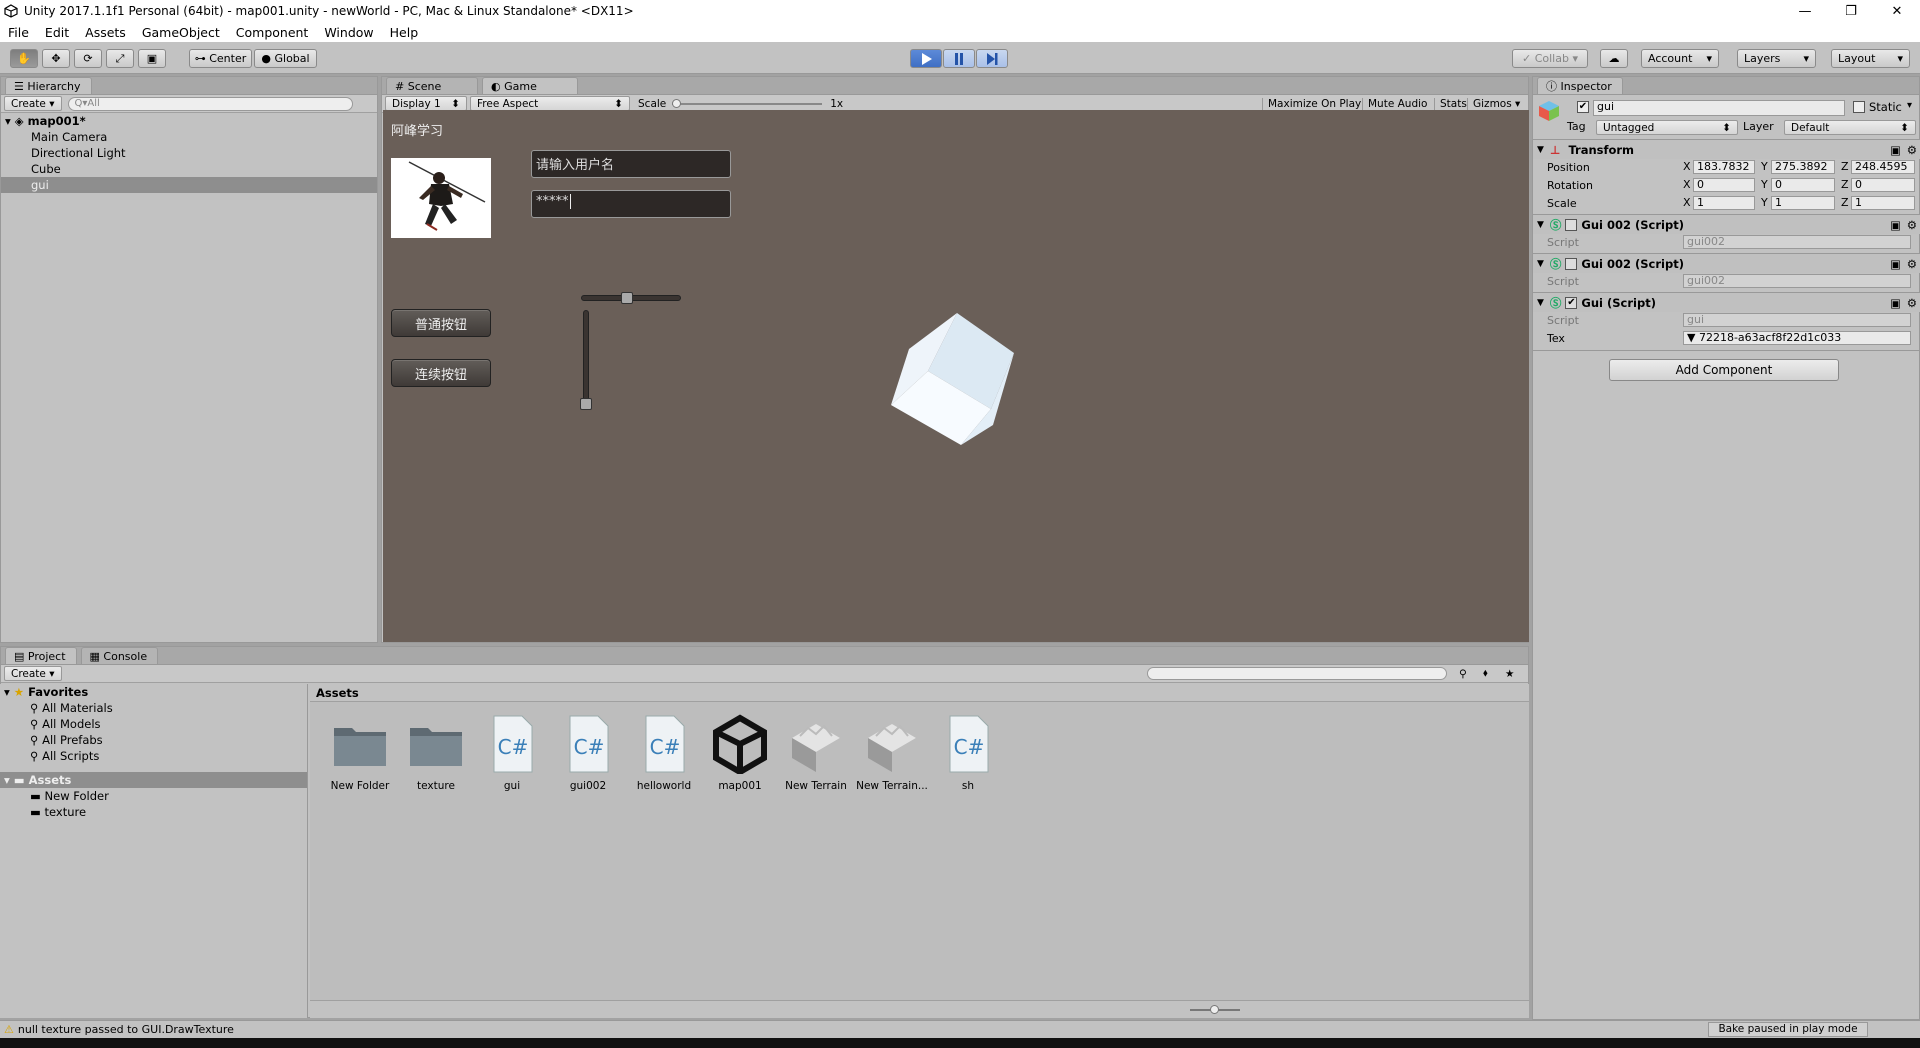 The image size is (1920, 1048). What do you see at coordinates (24, 58) in the screenshot?
I see `hand-tool-button: ✋` at bounding box center [24, 58].